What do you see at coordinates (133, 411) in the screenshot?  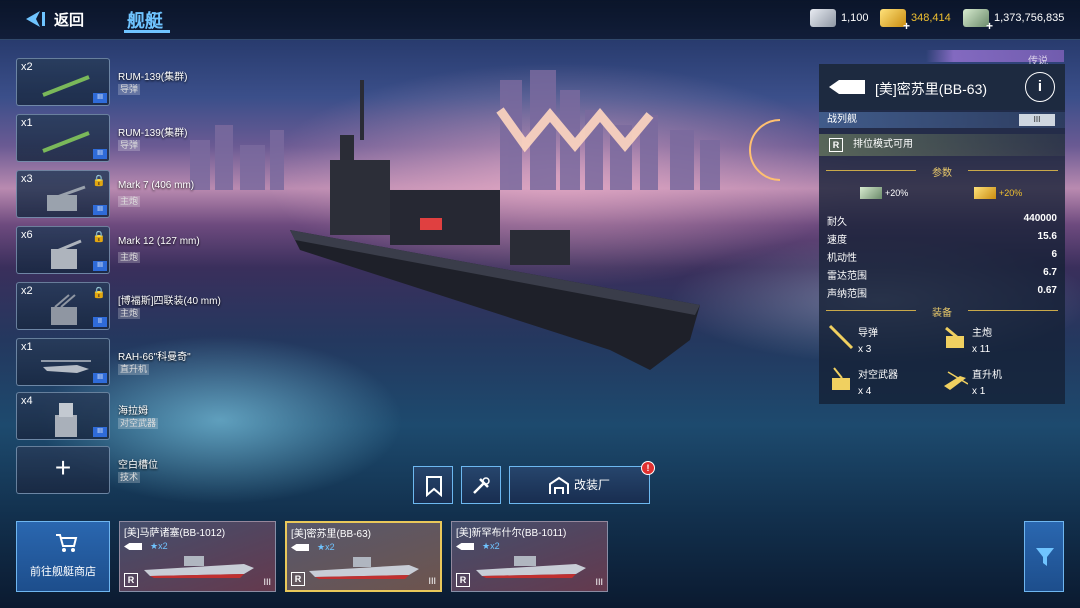 I see `equipment-name: 海拉姆` at bounding box center [133, 411].